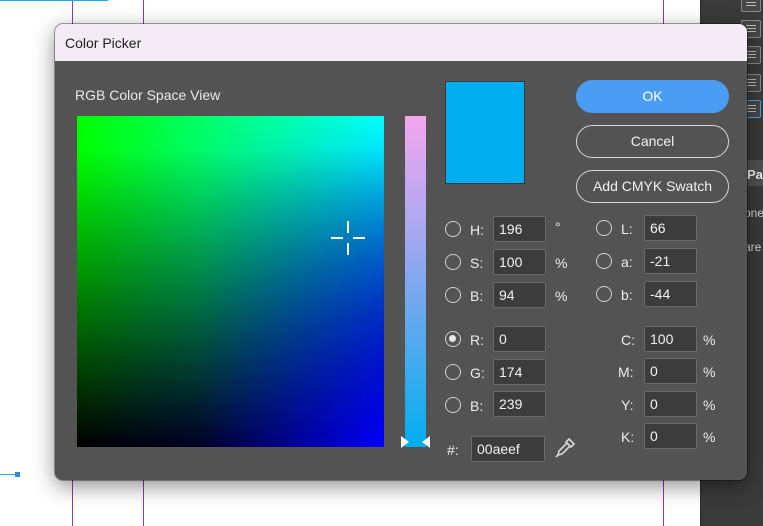 This screenshot has height=526, width=763. Describe the element at coordinates (453, 262) in the screenshot. I see `radio-saturation` at that location.